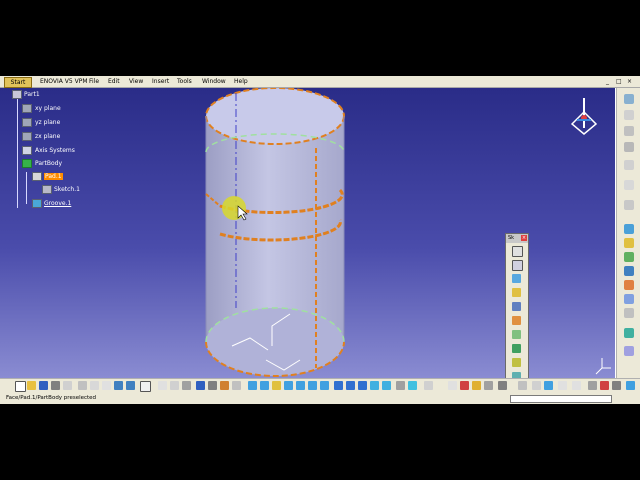  Describe the element at coordinates (200, 385) in the screenshot. I see `catalog-icon` at that location.